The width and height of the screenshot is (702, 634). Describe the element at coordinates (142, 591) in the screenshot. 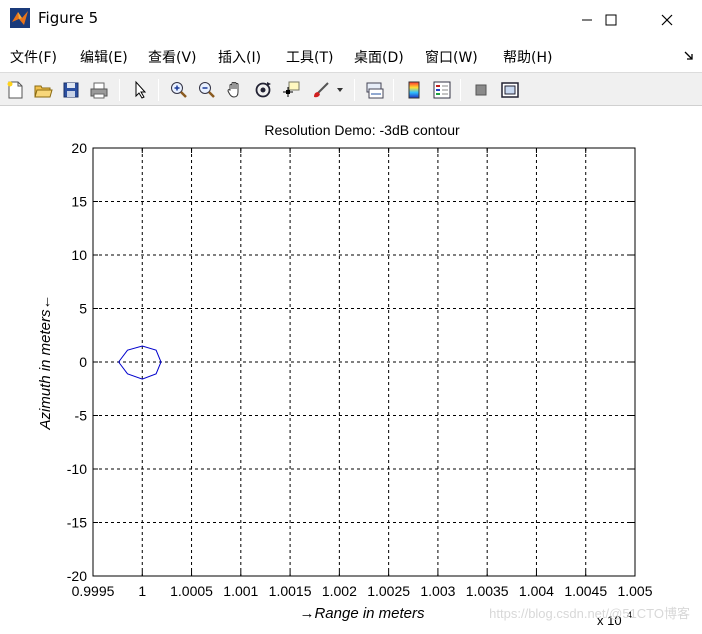

I see `x-tick-label: 1` at that location.